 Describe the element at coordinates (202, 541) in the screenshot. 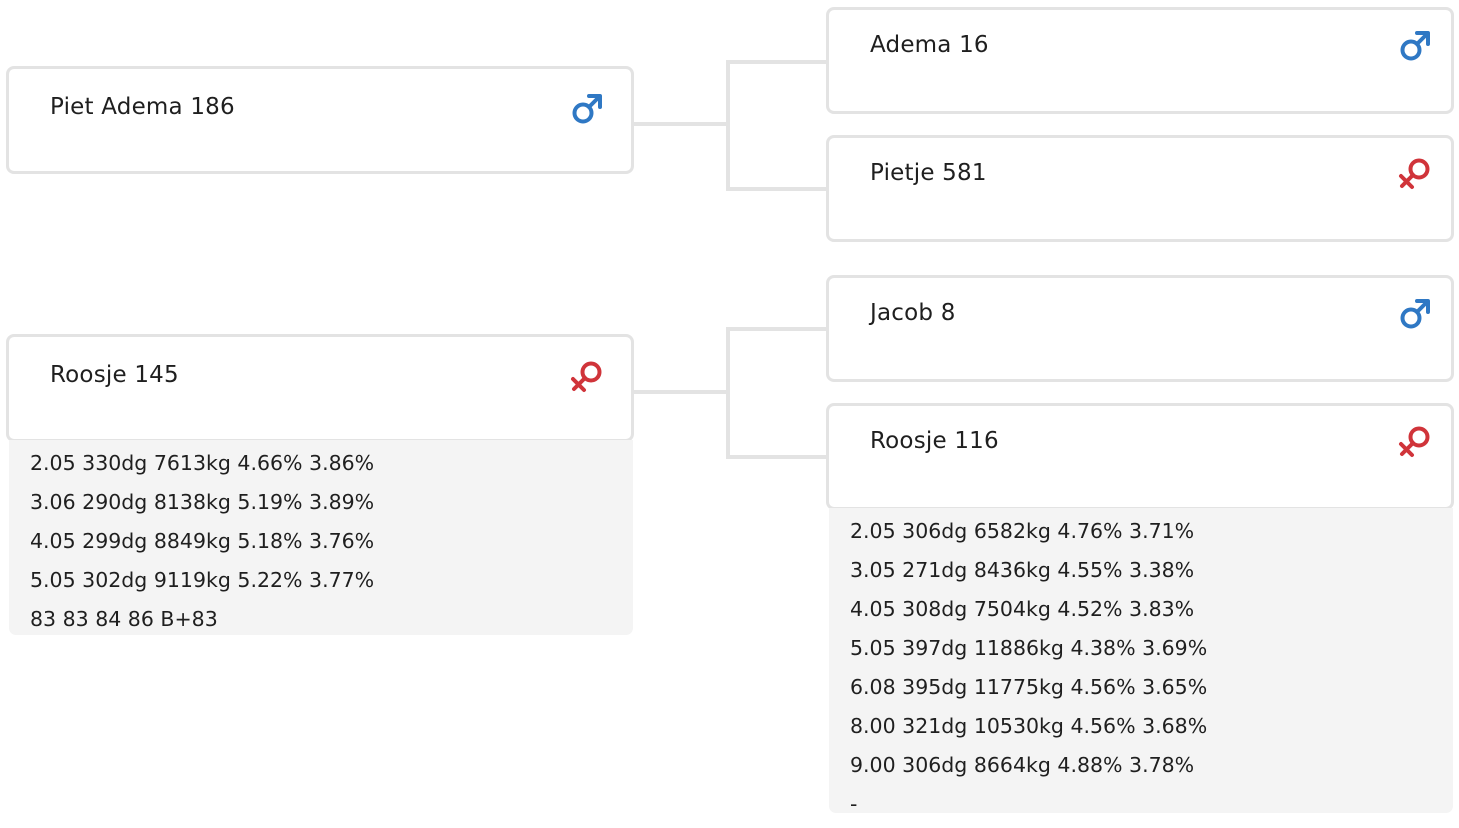

I see `stats-line: 4.05 299dg 8849kg 5.18% 3.76%` at that location.